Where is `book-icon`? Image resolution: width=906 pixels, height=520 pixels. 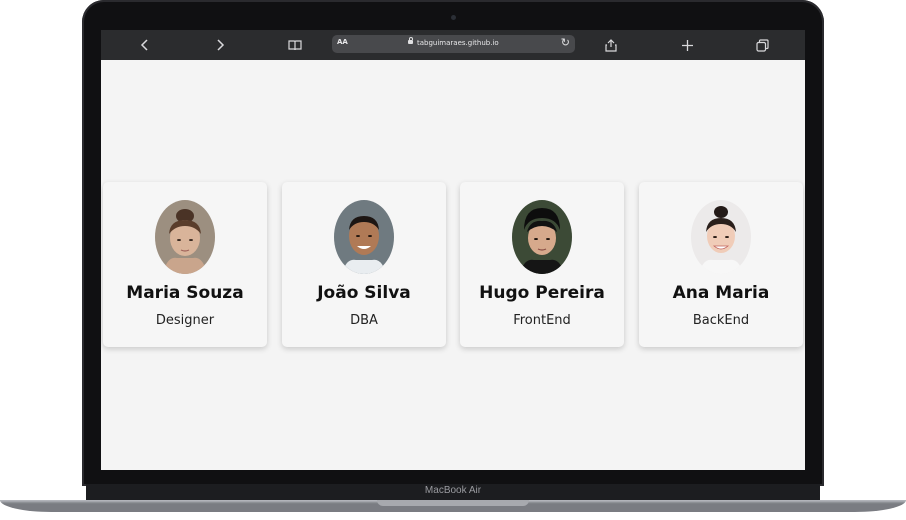 book-icon is located at coordinates (295, 45).